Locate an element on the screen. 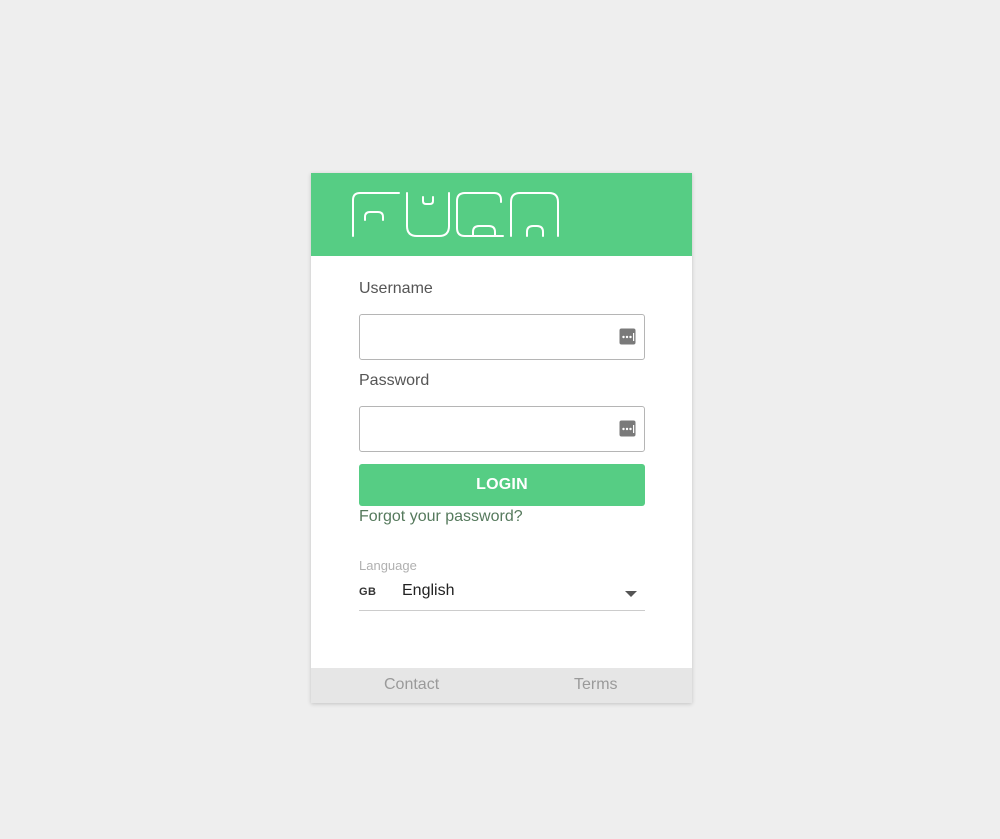  username-field-wrapper is located at coordinates (502, 337).